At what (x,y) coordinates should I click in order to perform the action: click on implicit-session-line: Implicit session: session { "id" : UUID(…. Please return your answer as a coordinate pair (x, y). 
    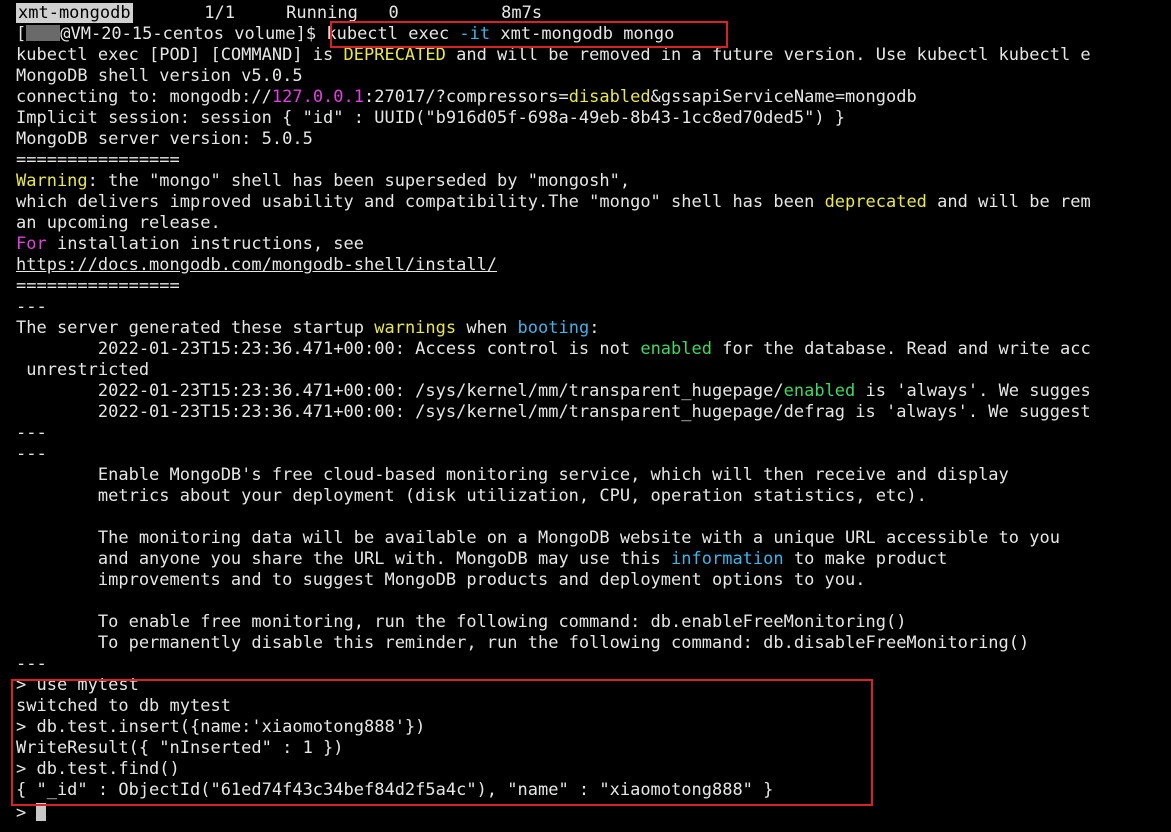
    Looking at the image, I should click on (431, 118).